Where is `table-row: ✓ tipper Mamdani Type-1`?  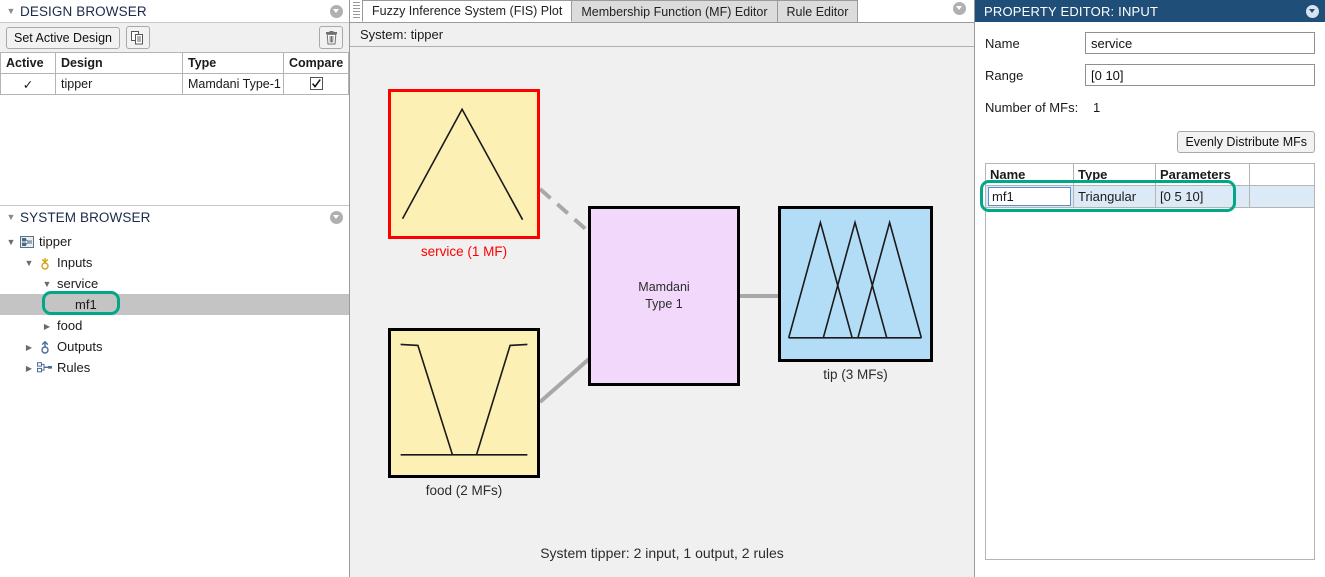 table-row: ✓ tipper Mamdani Type-1 is located at coordinates (174, 84).